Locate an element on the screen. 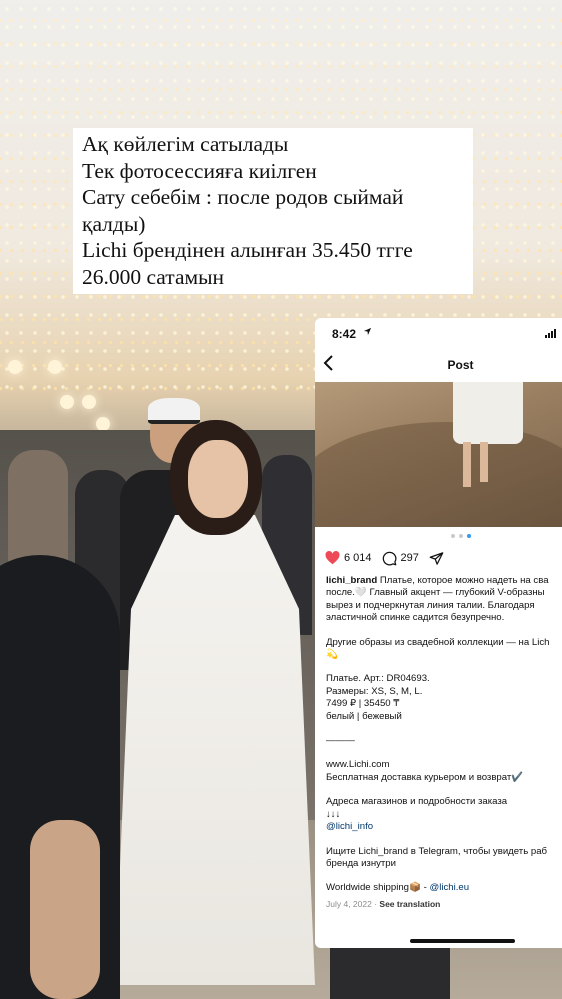  caption-line: Lichi брендінен алынған 35.450 тгге is located at coordinates (247, 250).